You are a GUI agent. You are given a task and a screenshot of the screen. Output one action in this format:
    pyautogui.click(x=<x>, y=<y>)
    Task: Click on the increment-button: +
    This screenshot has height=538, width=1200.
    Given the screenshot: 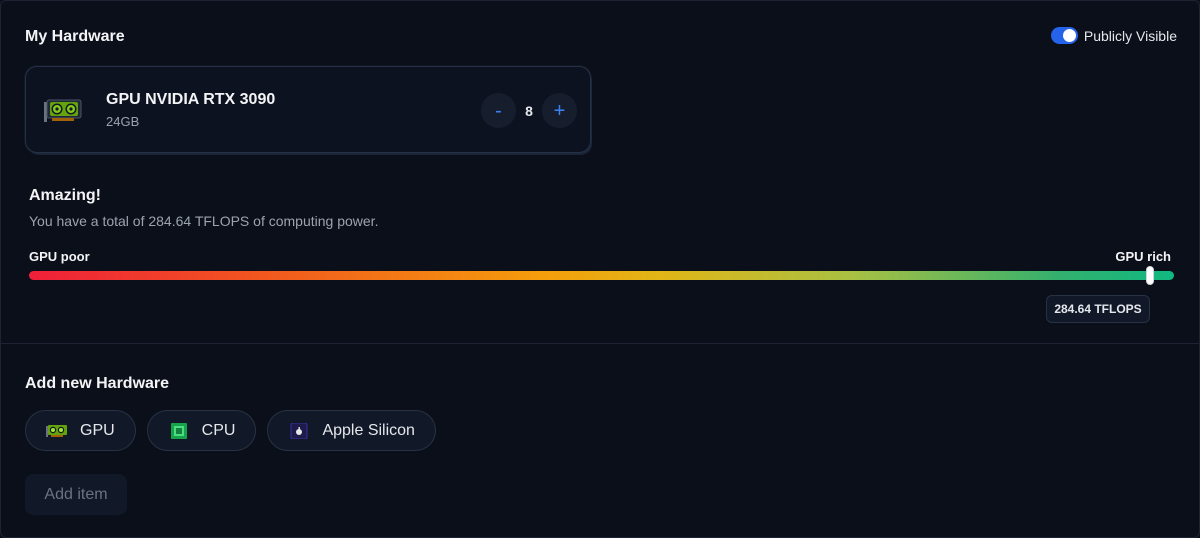 What is the action you would take?
    pyautogui.click(x=559, y=110)
    